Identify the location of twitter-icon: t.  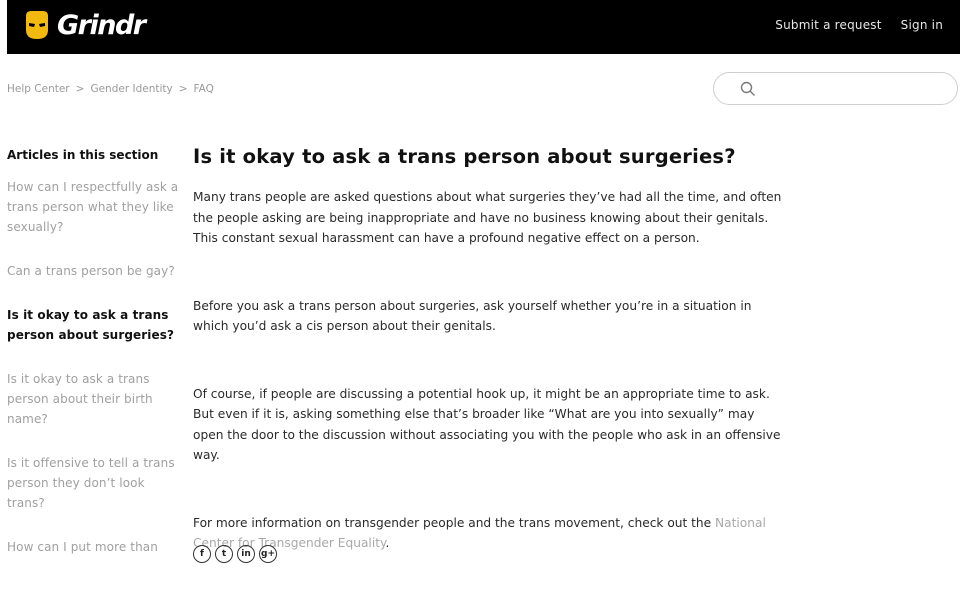
(224, 554).